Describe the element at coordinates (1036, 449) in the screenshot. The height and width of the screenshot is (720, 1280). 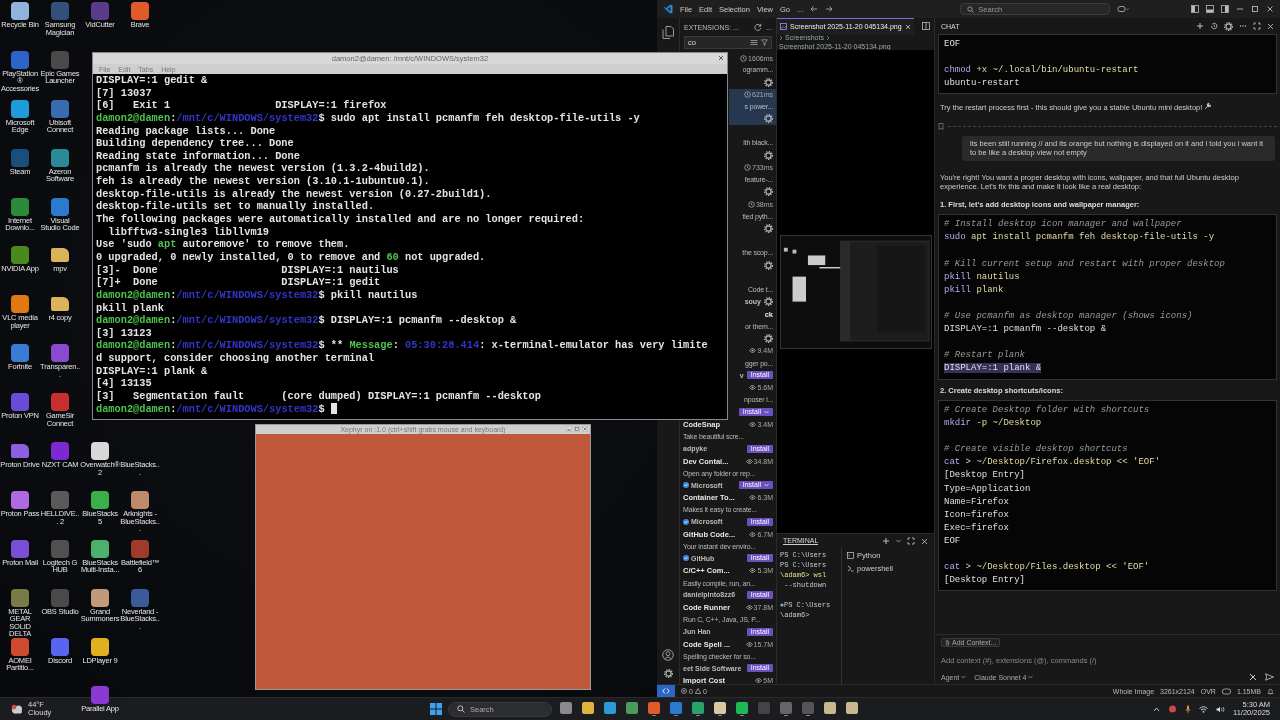
I see `code-line: # Create visible desktop shortcuts` at that location.